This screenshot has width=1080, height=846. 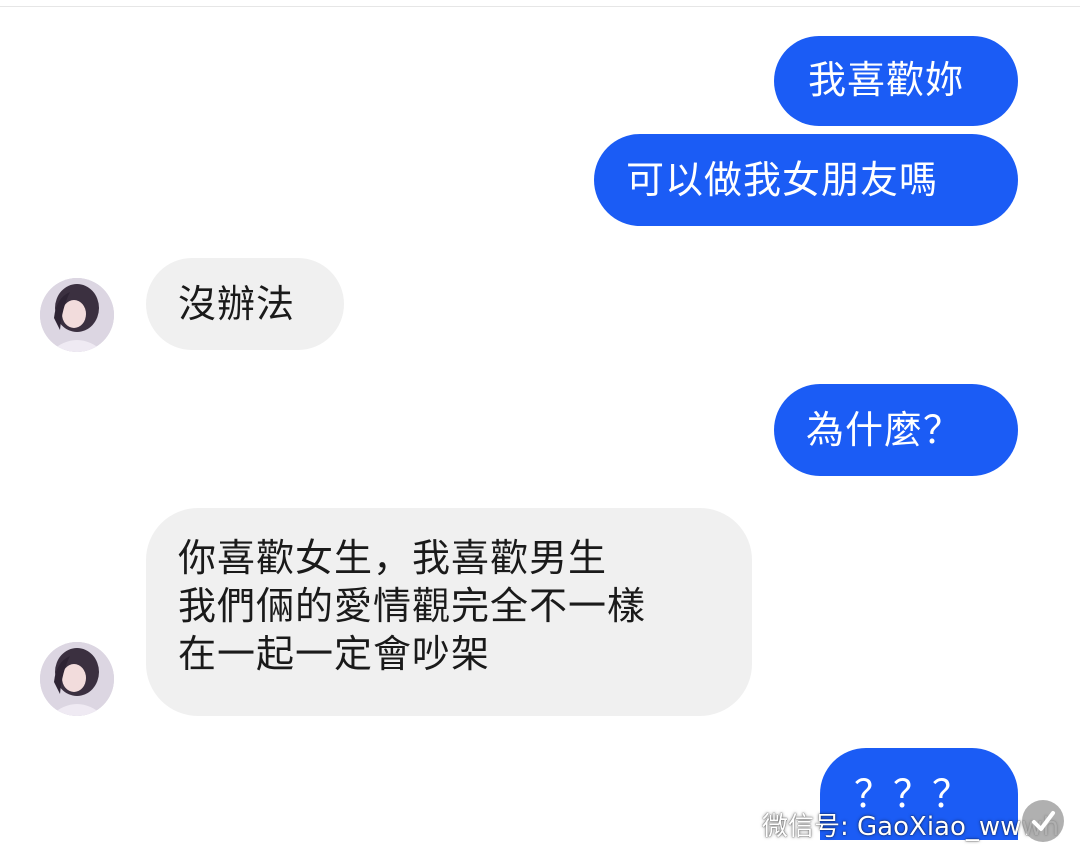 What do you see at coordinates (449, 612) in the screenshot?
I see `received-message-bubble: 你喜歡女生，我喜歡男生 我們倆的愛情觀完全不一樣 在一起一定會吵架` at bounding box center [449, 612].